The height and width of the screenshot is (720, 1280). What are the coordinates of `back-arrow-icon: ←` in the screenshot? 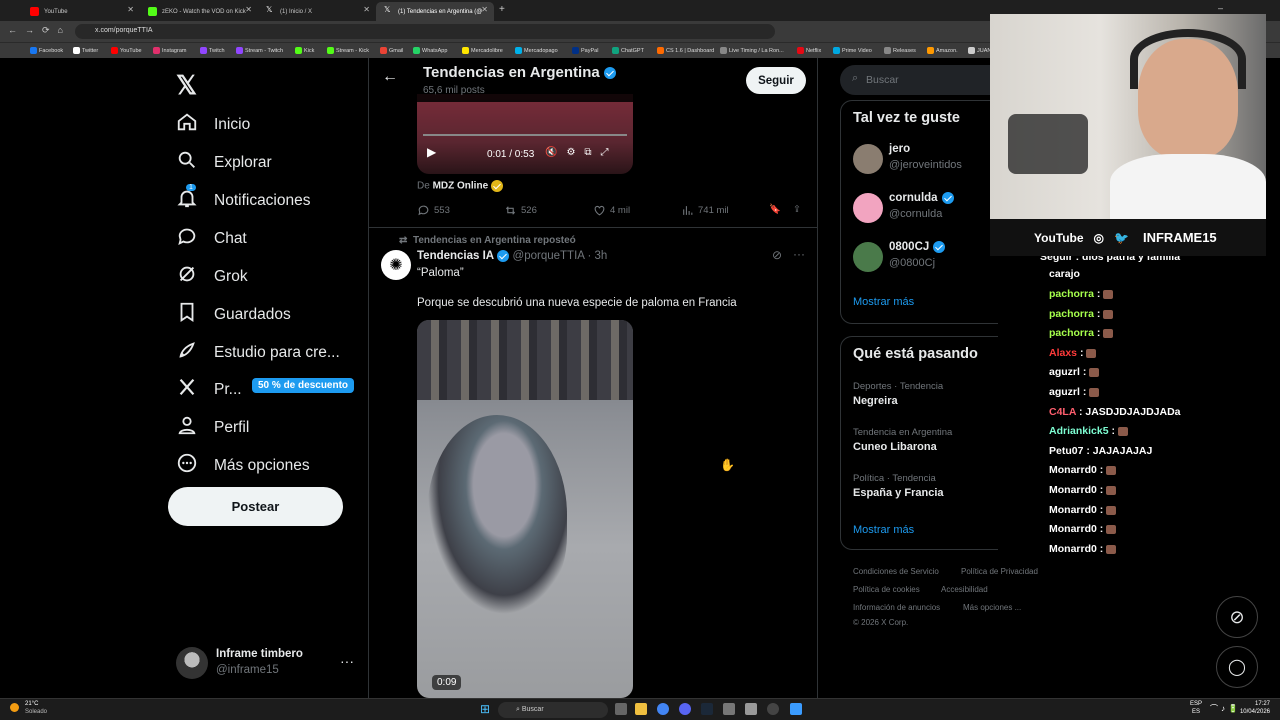 It's located at (390, 77).